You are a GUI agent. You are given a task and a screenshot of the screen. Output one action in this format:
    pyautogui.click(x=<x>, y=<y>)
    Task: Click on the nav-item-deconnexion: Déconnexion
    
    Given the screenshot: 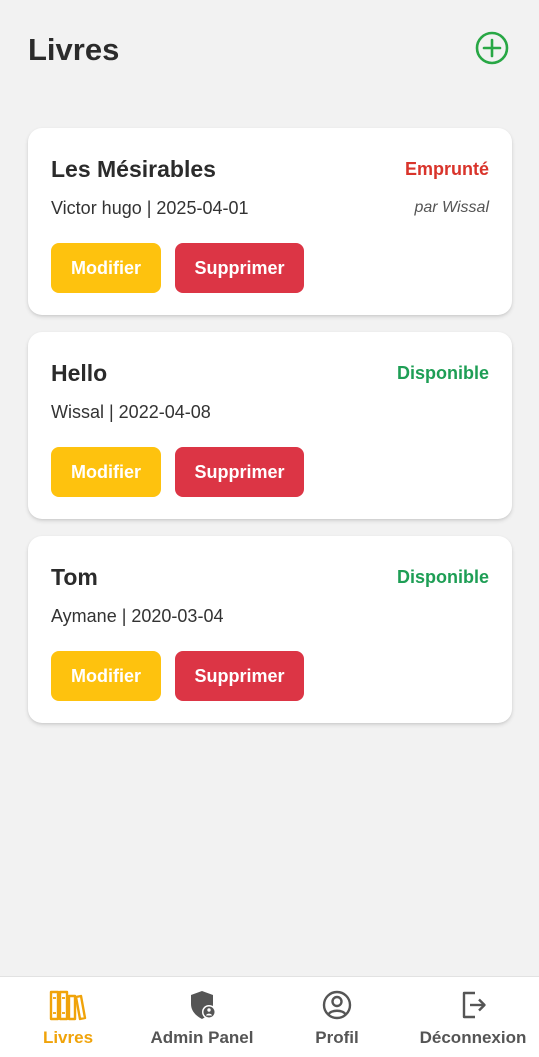 What is the action you would take?
    pyautogui.click(x=473, y=1017)
    